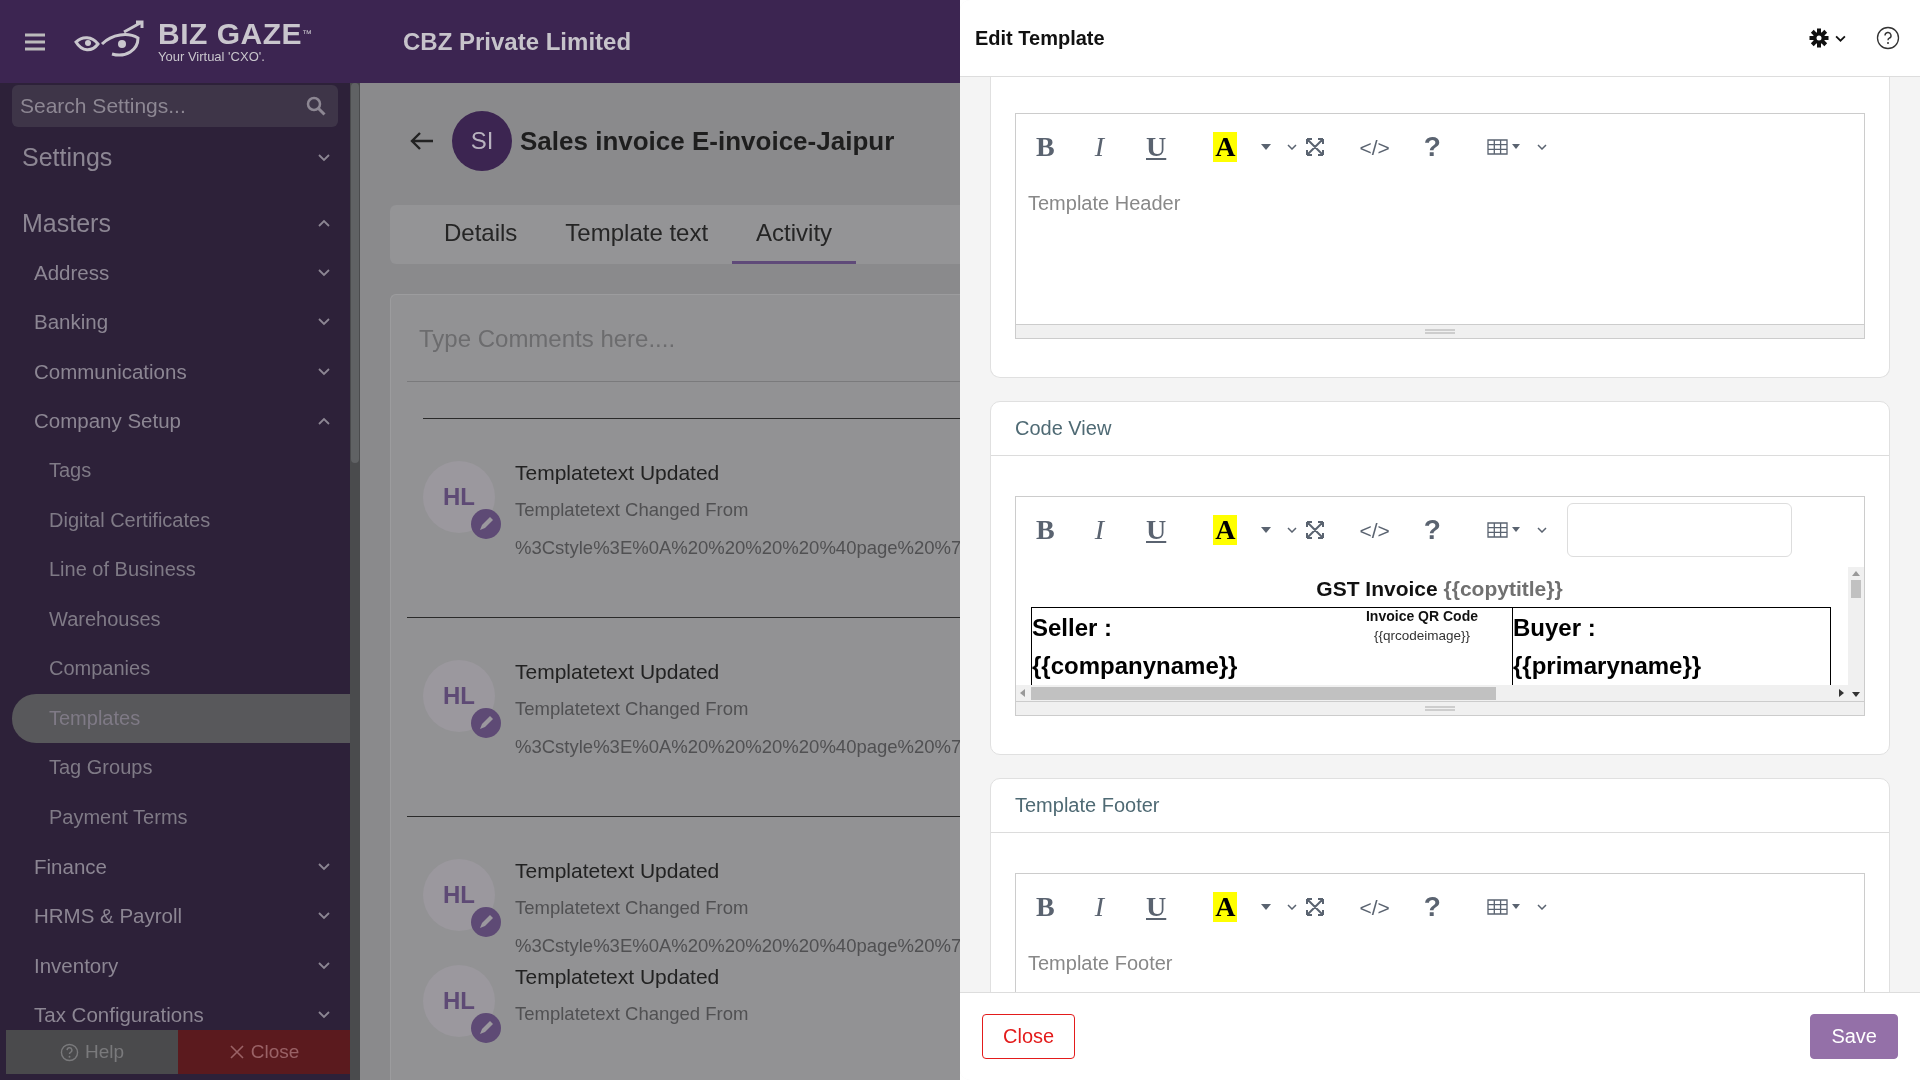 The image size is (1920, 1080). I want to click on company-name: CBZ Private Limited, so click(517, 41).